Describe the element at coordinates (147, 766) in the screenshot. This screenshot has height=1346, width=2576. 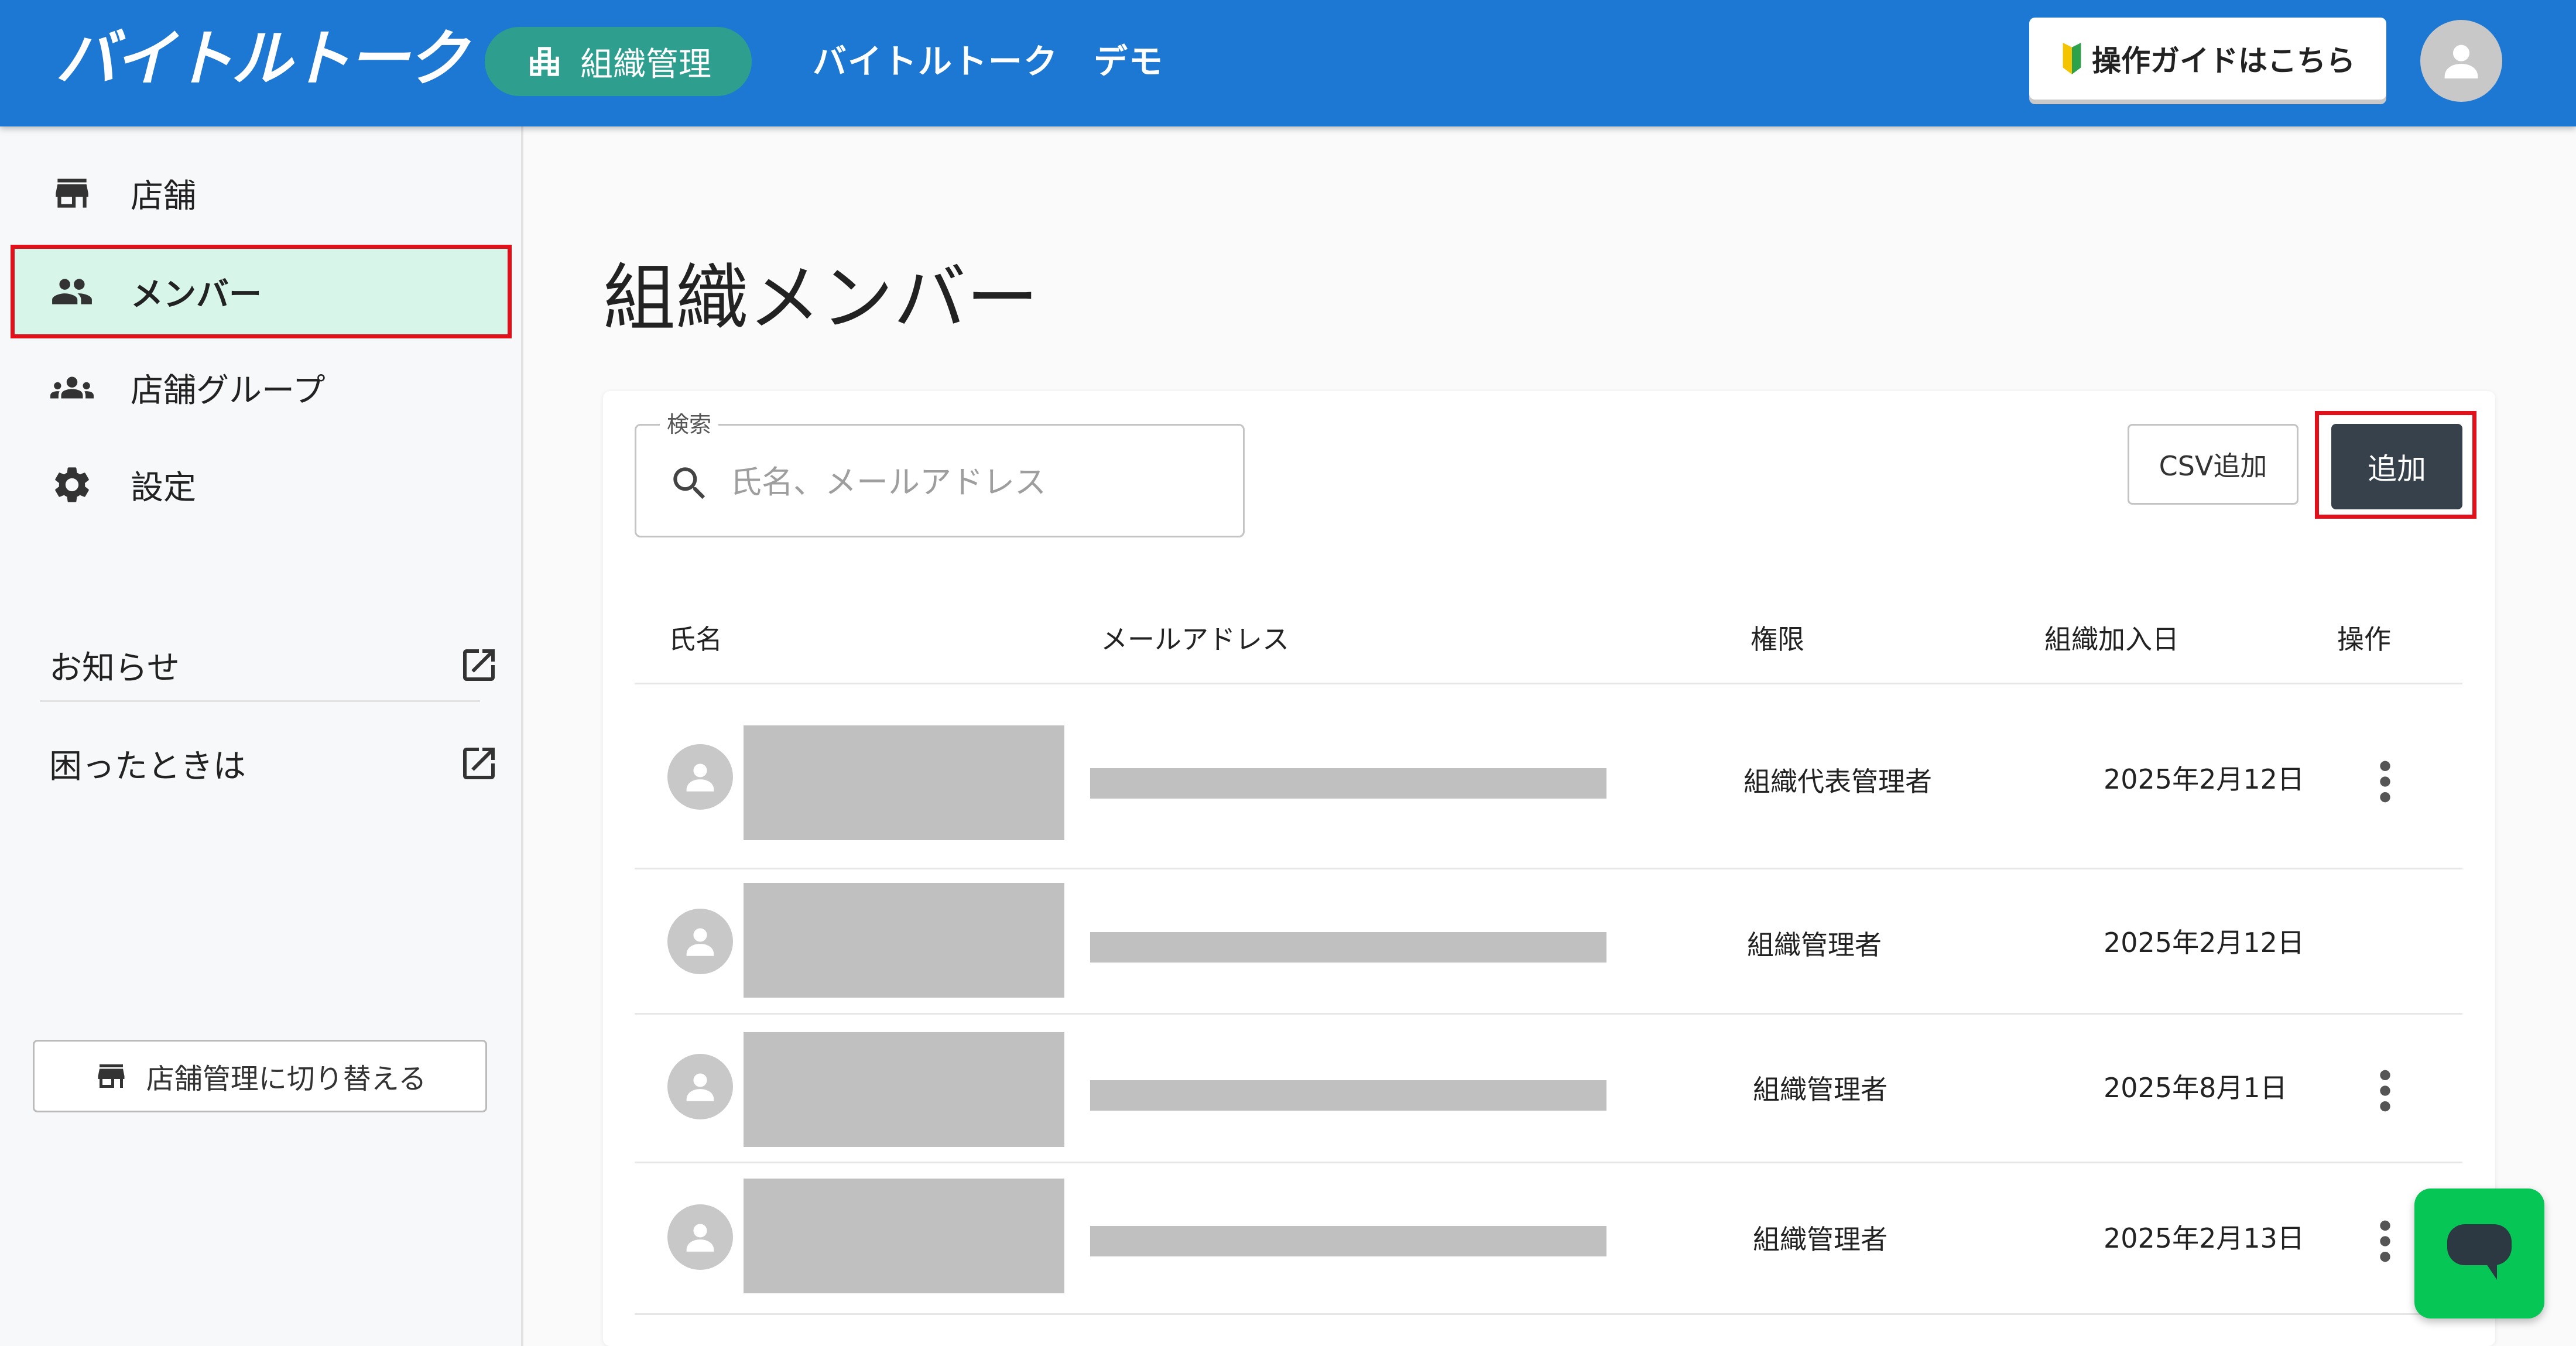
I see `sidebar-link-label: 困ったときは` at that location.